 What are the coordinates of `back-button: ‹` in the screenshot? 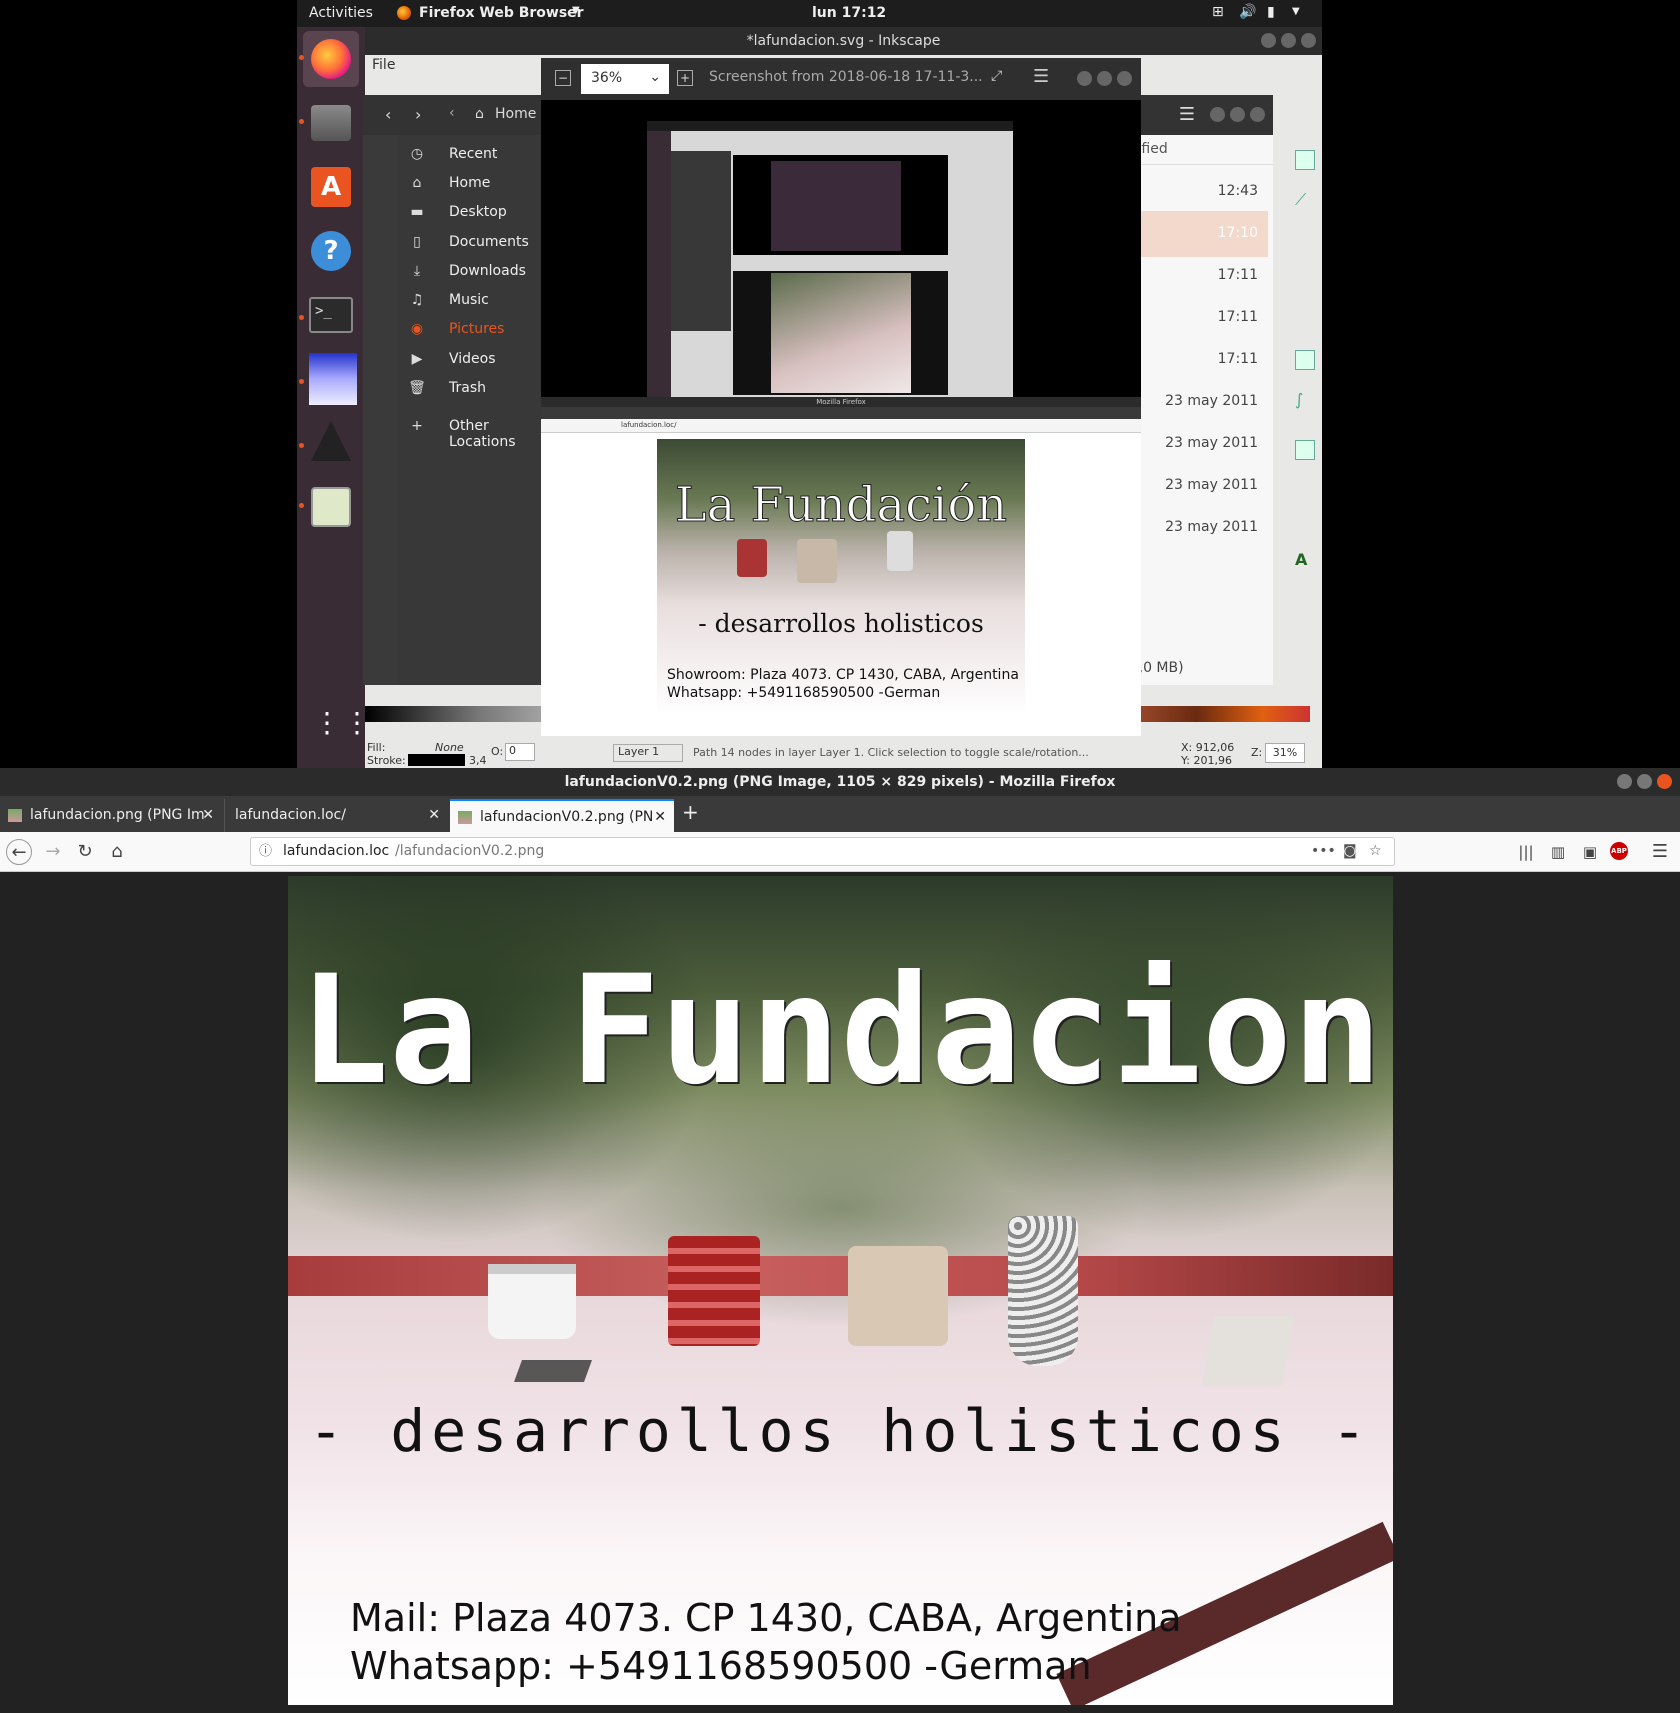 It's located at (388, 114).